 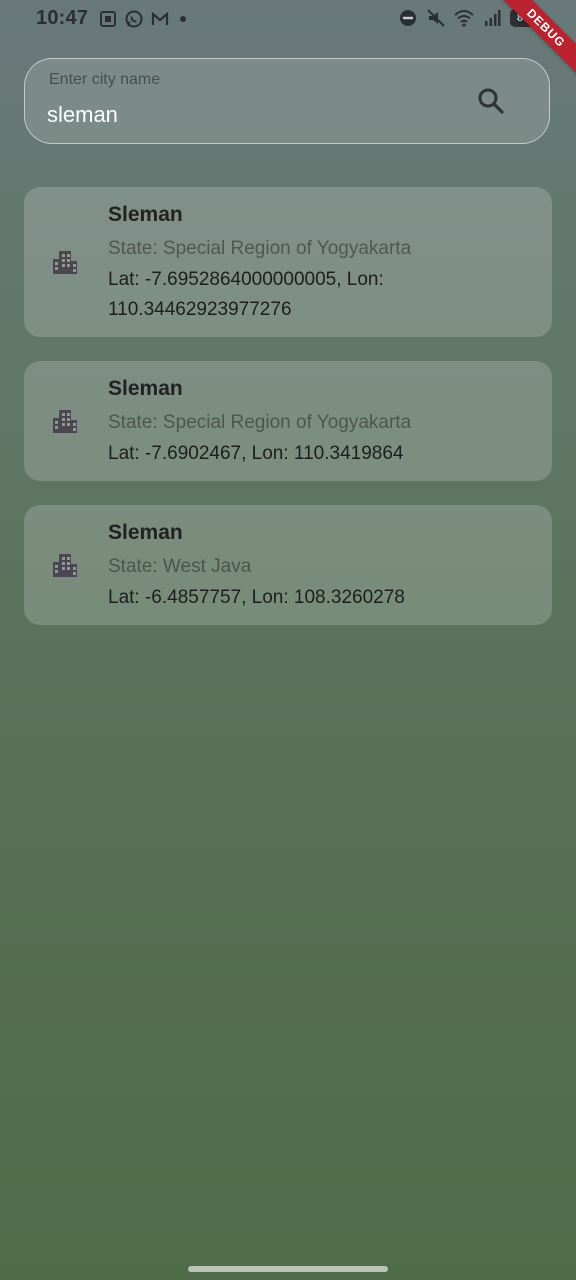 What do you see at coordinates (436, 18) in the screenshot?
I see `mute-icon` at bounding box center [436, 18].